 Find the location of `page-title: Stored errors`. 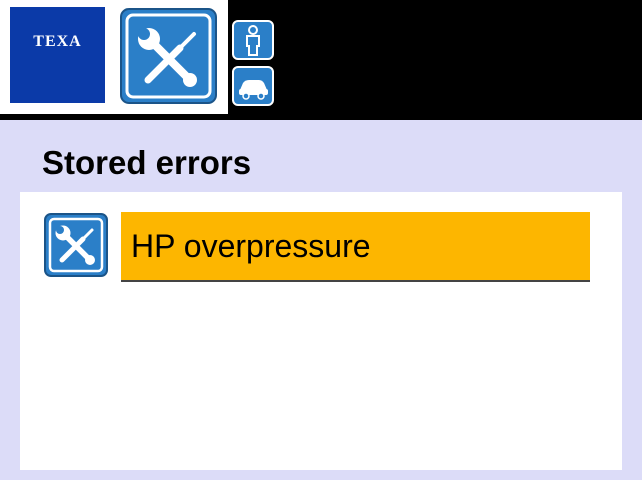

page-title: Stored errors is located at coordinates (147, 162).